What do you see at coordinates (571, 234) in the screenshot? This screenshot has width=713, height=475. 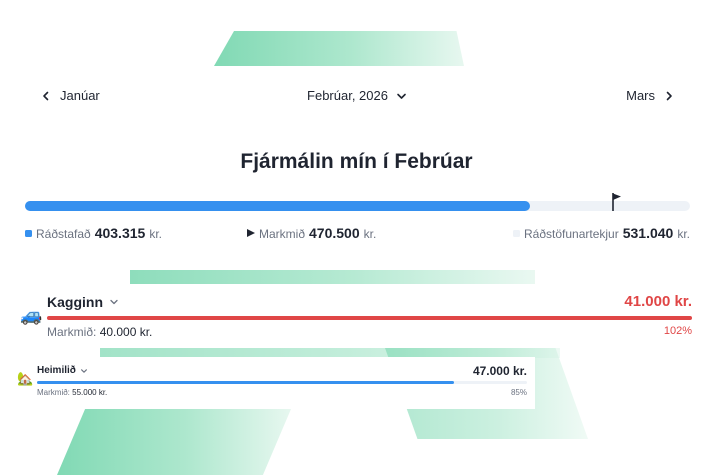 I see `income-label: Ráðstöfunartekjur` at bounding box center [571, 234].